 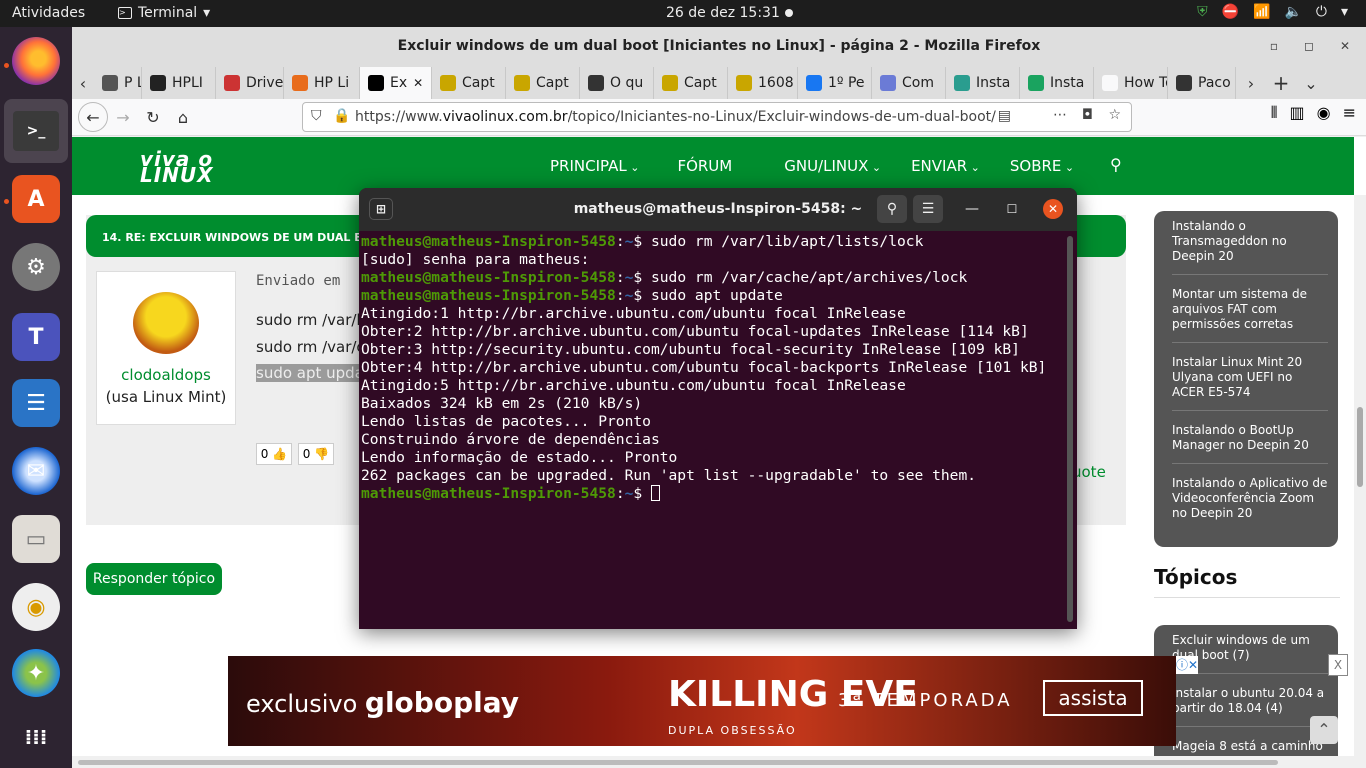 What do you see at coordinates (154, 579) in the screenshot?
I see `reply-topic-button: Responder tópico` at bounding box center [154, 579].